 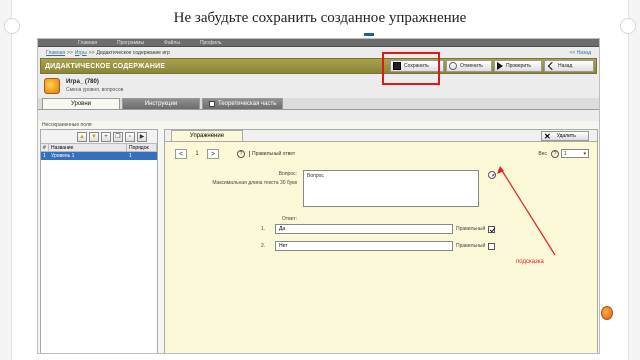 I want to click on annotation-arrow-line, so click(x=528, y=212).